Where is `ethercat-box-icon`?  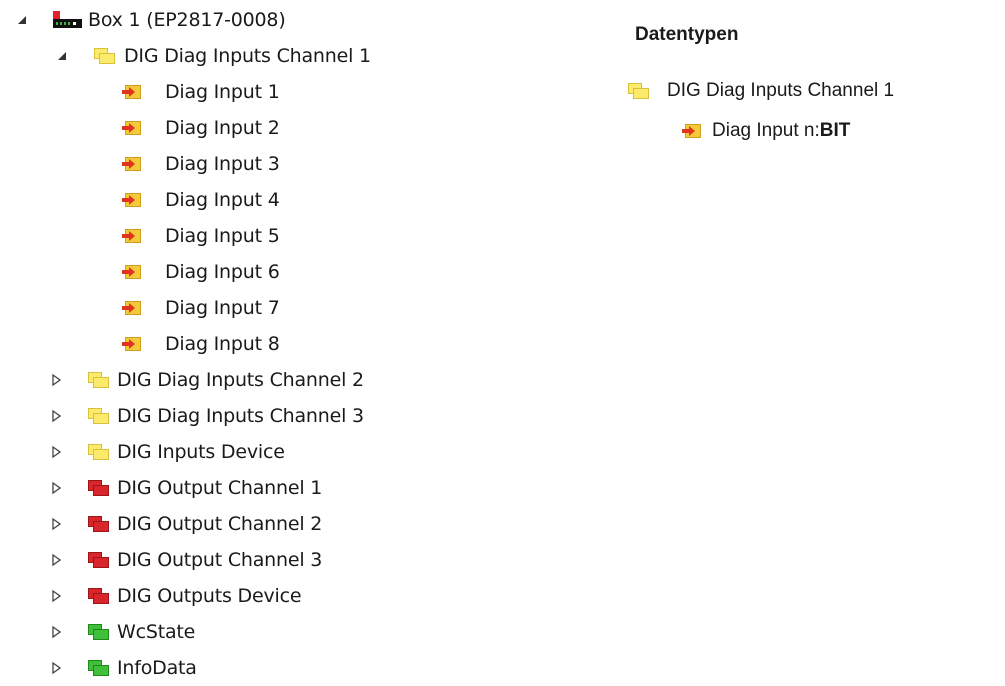
ethercat-box-icon is located at coordinates (68, 20).